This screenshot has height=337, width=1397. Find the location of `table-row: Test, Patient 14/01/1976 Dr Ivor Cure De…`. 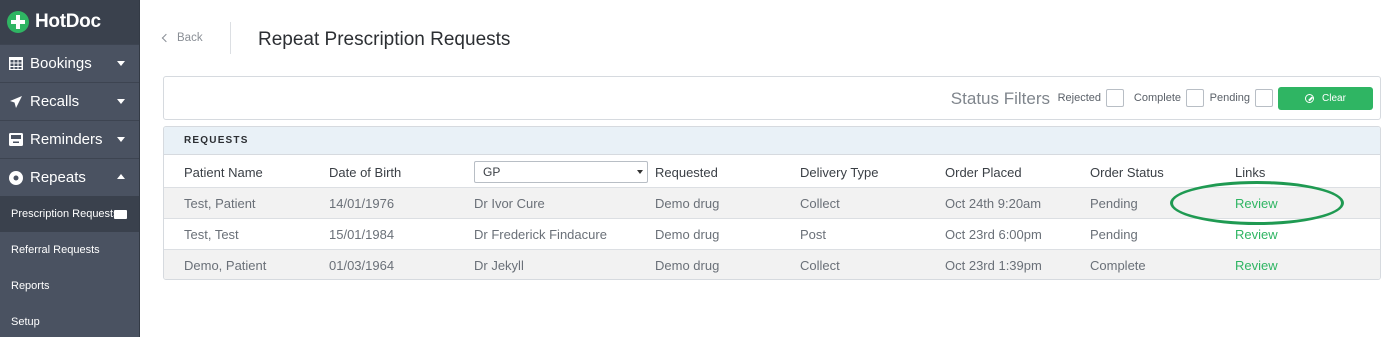

table-row: Test, Patient 14/01/1976 Dr Ivor Cure De… is located at coordinates (772, 202).